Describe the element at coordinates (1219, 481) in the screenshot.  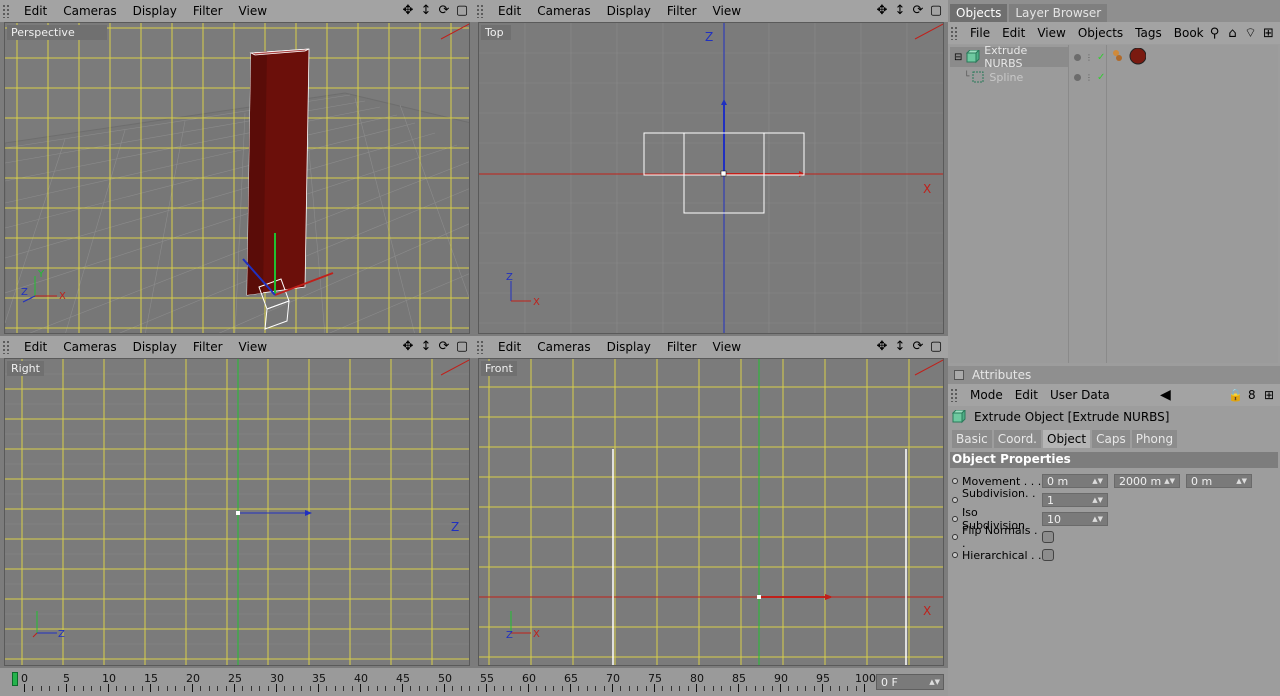
I see `movement-z-field: 0 m ▲▼` at that location.